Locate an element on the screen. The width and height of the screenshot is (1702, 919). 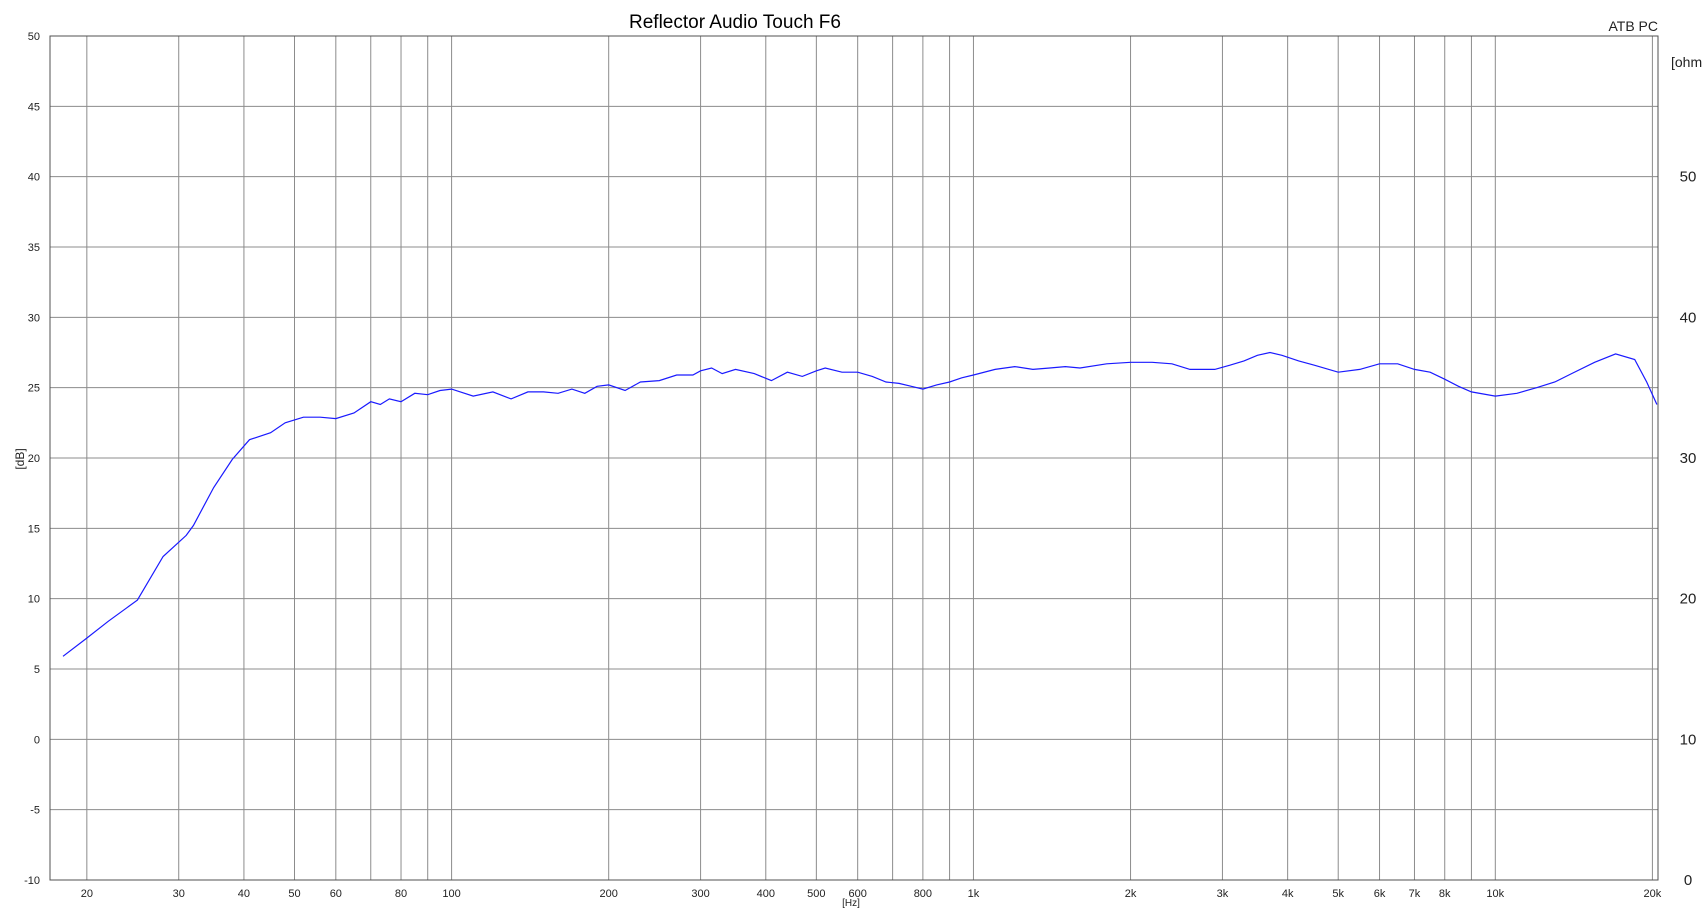
x-tick-label: 20k is located at coordinates (1653, 894).